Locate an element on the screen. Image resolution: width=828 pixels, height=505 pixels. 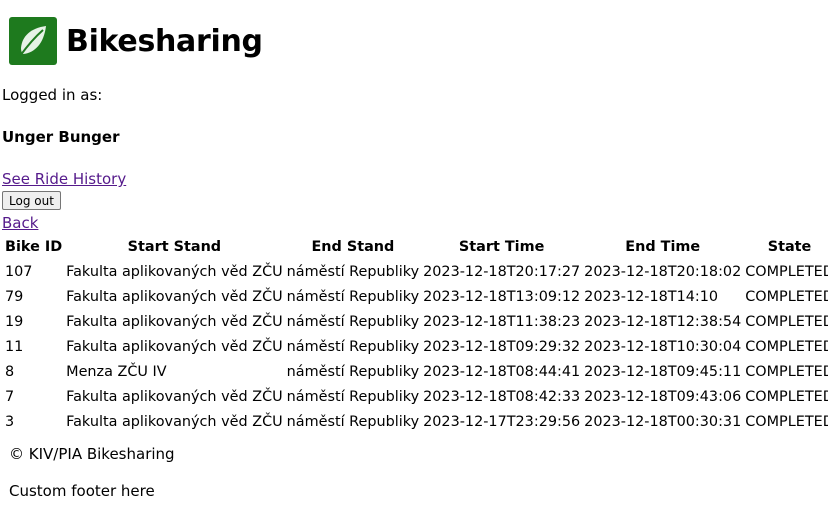
cell-end-time: 2023-12-18T12:38:54 is located at coordinates (663, 321).